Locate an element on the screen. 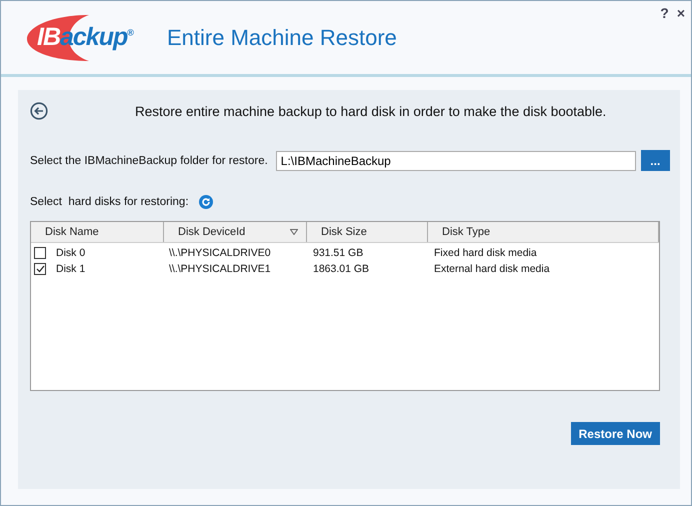 The image size is (692, 506). back-icon is located at coordinates (39, 111).